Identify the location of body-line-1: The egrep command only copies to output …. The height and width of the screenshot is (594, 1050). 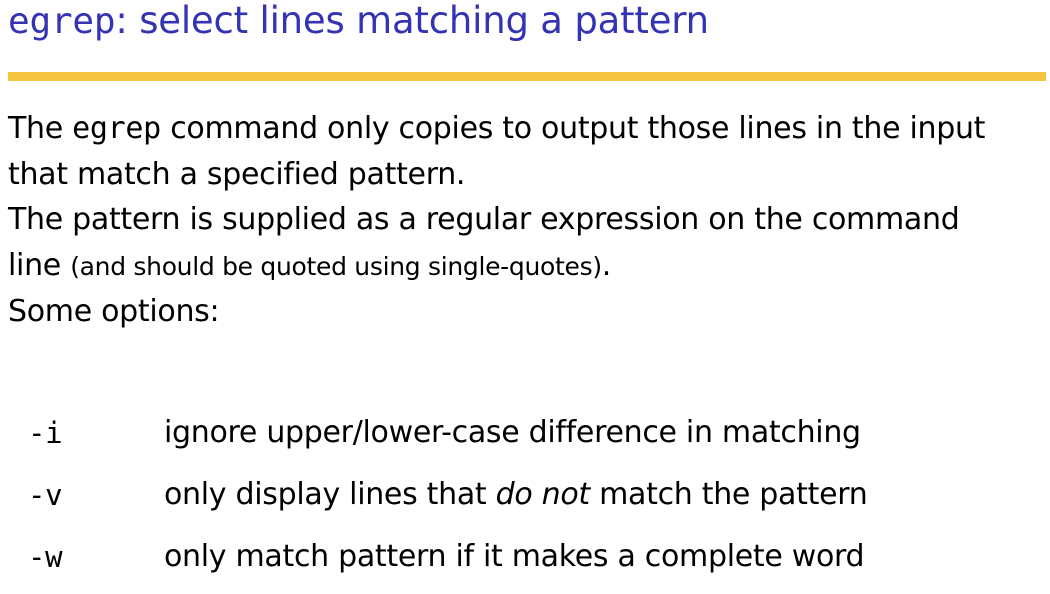
(496, 129).